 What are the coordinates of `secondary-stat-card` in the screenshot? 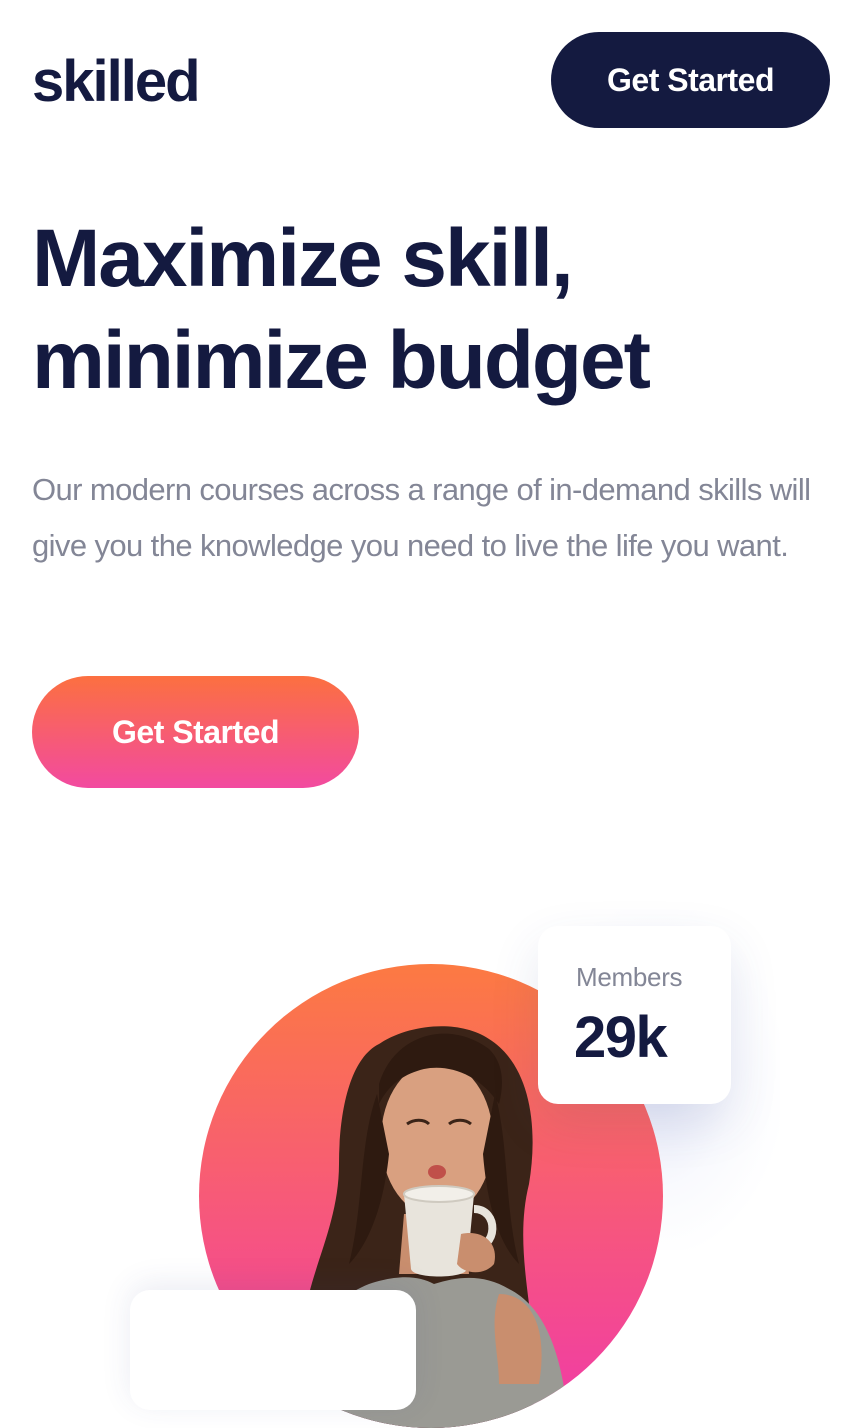 It's located at (273, 1350).